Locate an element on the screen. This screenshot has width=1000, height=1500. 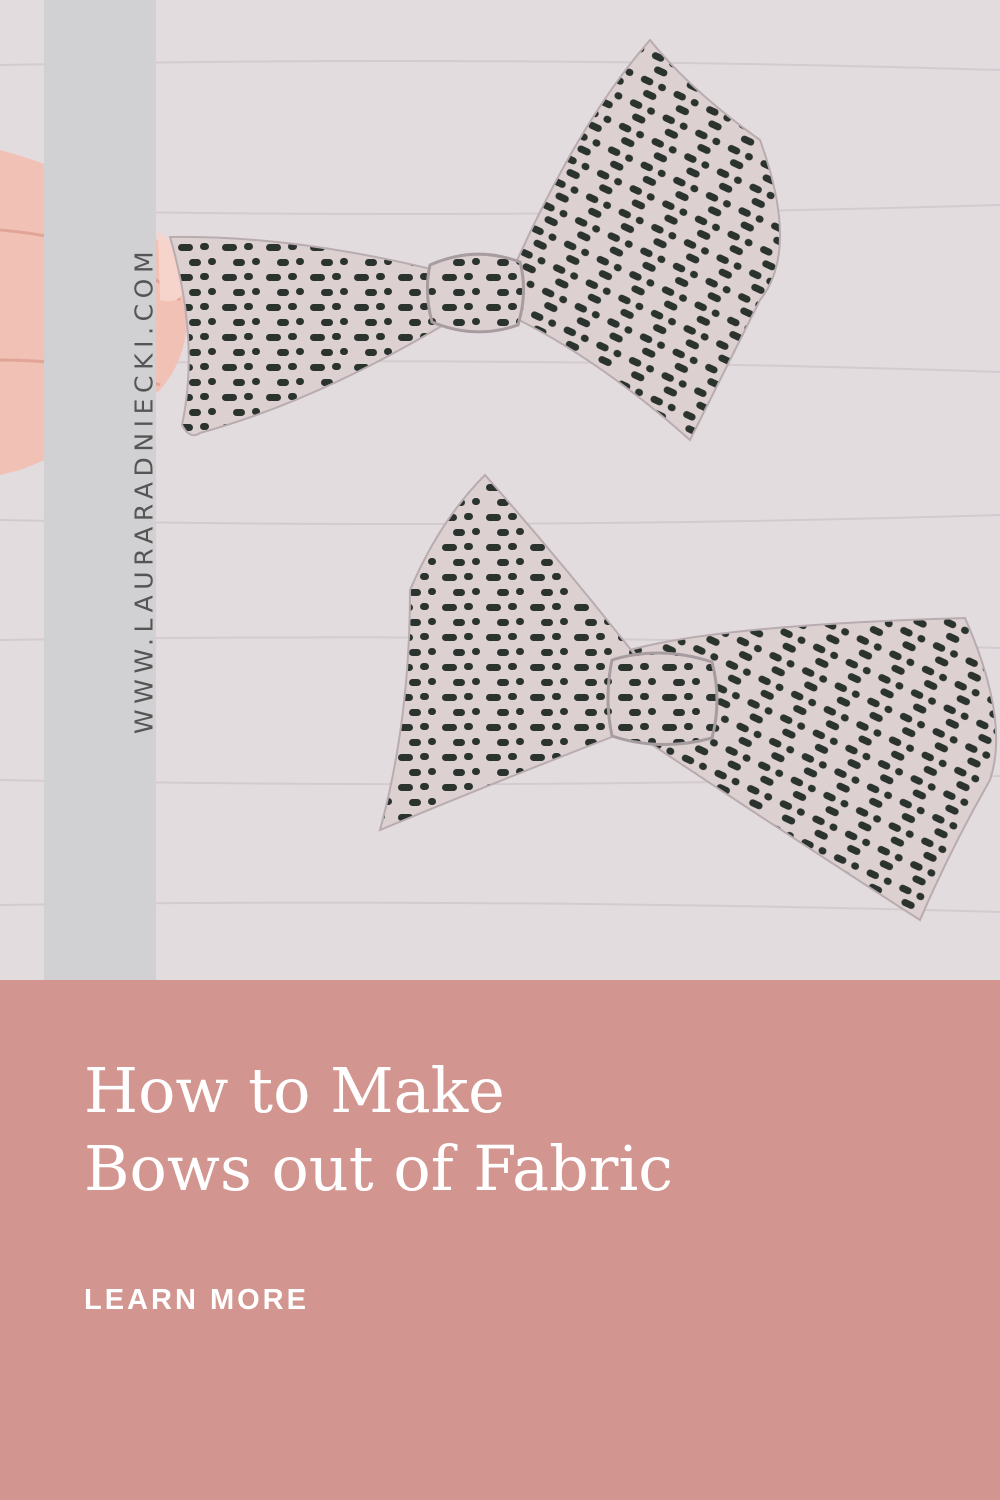
title-line-2: Bows out of Fabric is located at coordinates (378, 1168).